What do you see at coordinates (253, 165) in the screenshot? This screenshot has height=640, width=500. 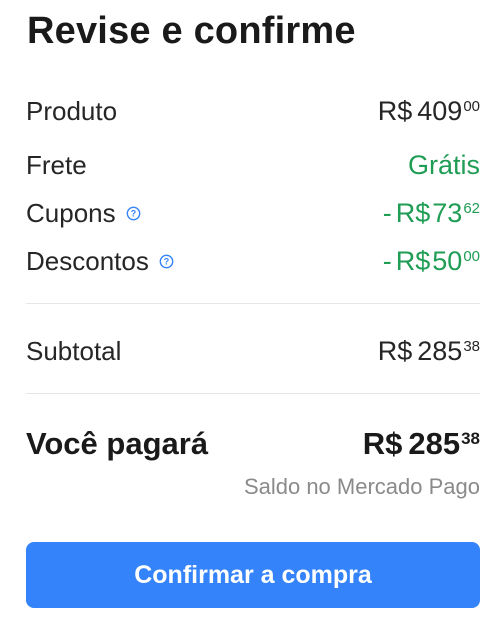 I see `row-frete: Frete Grátis` at bounding box center [253, 165].